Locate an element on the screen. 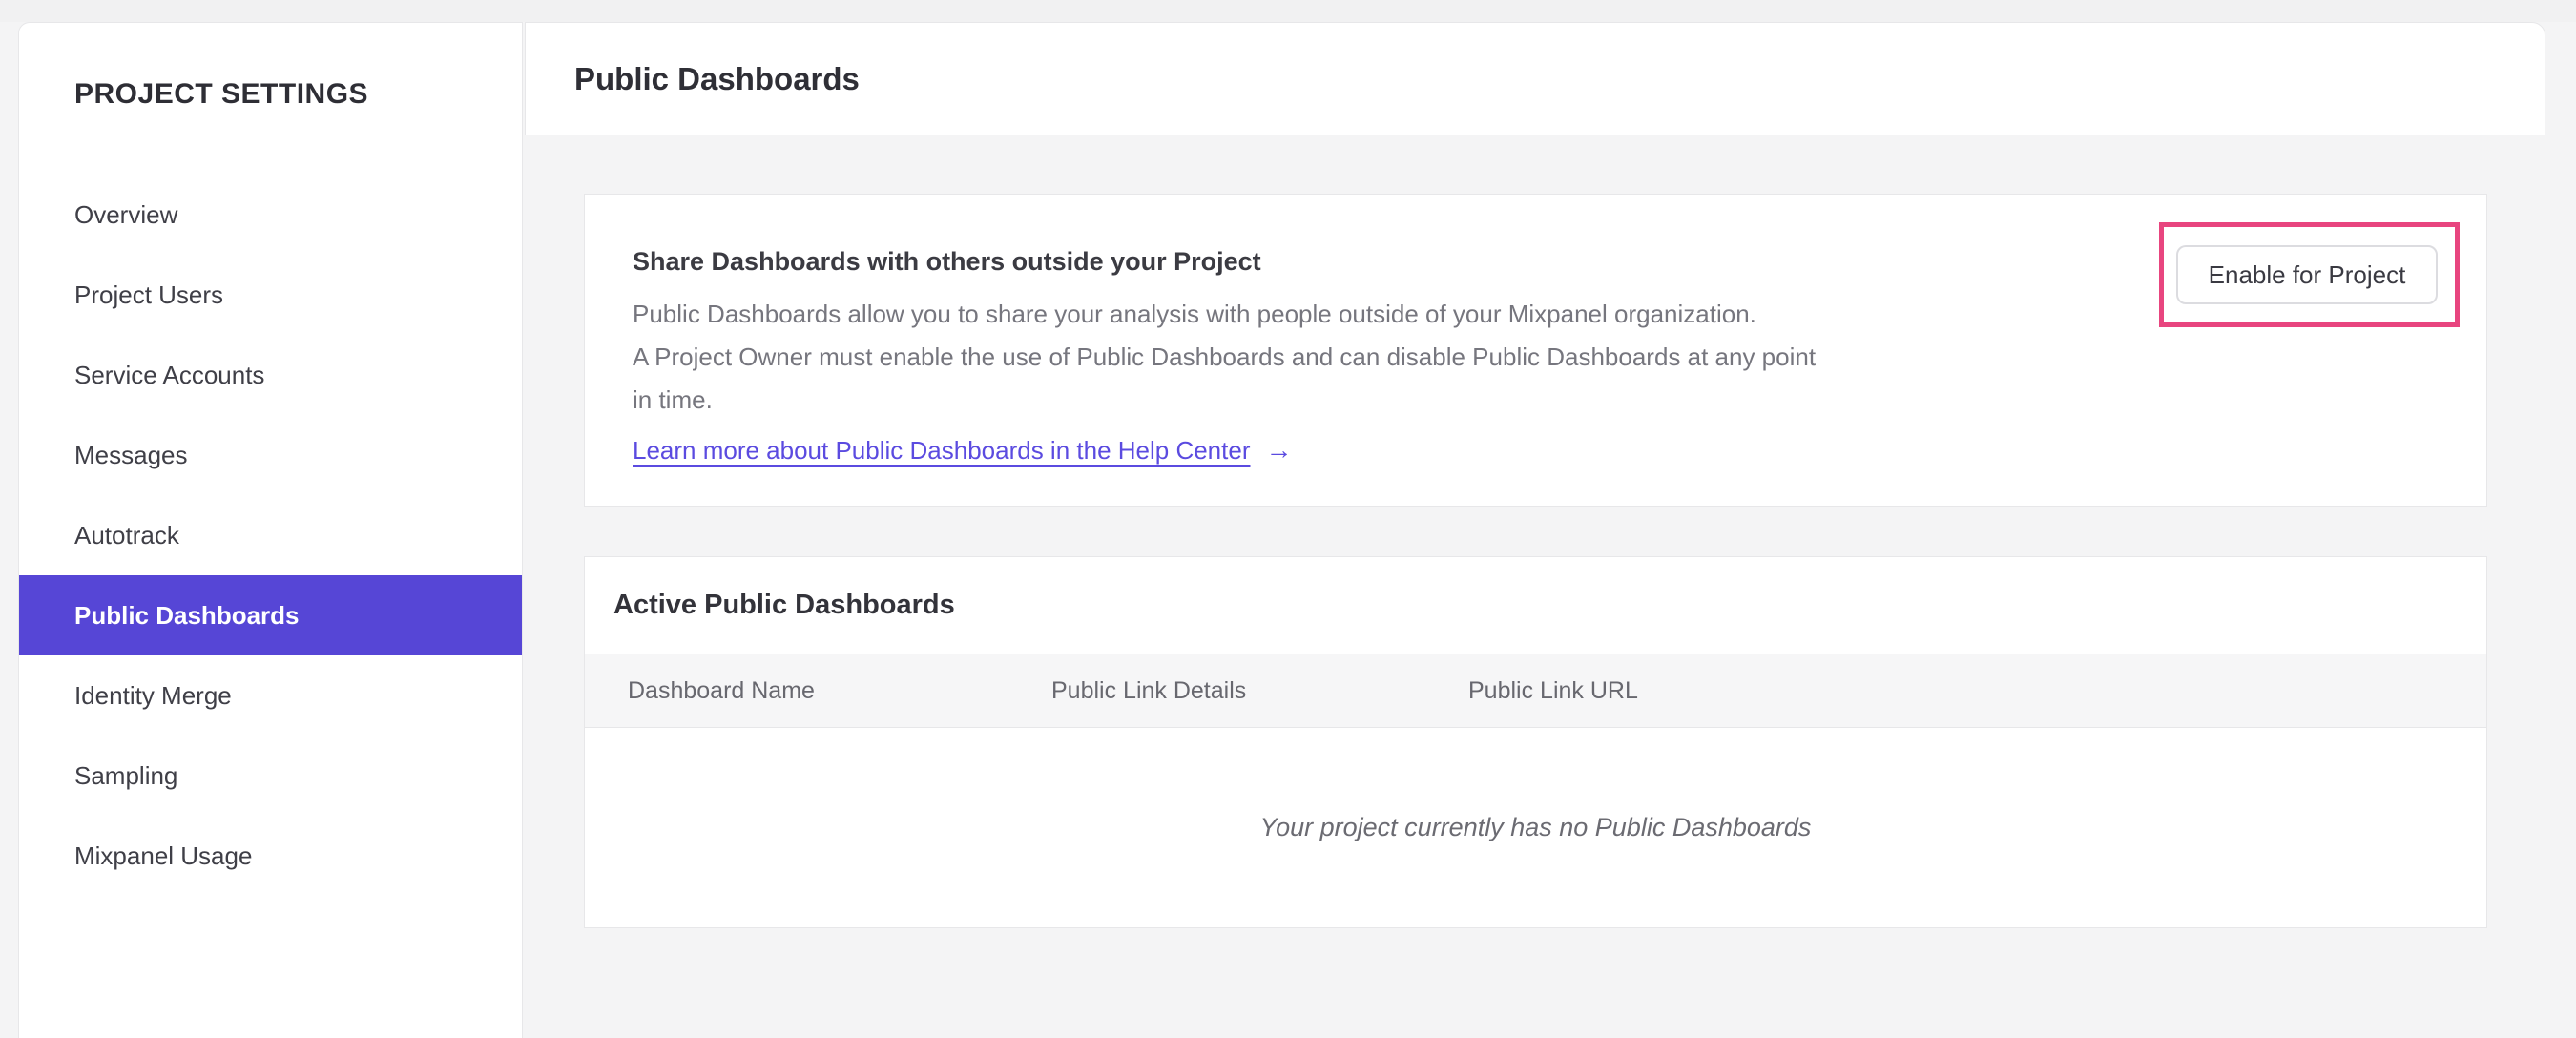 This screenshot has width=2576, height=1038. sidebar-item-service-accounts: Service Accounts is located at coordinates (270, 375).